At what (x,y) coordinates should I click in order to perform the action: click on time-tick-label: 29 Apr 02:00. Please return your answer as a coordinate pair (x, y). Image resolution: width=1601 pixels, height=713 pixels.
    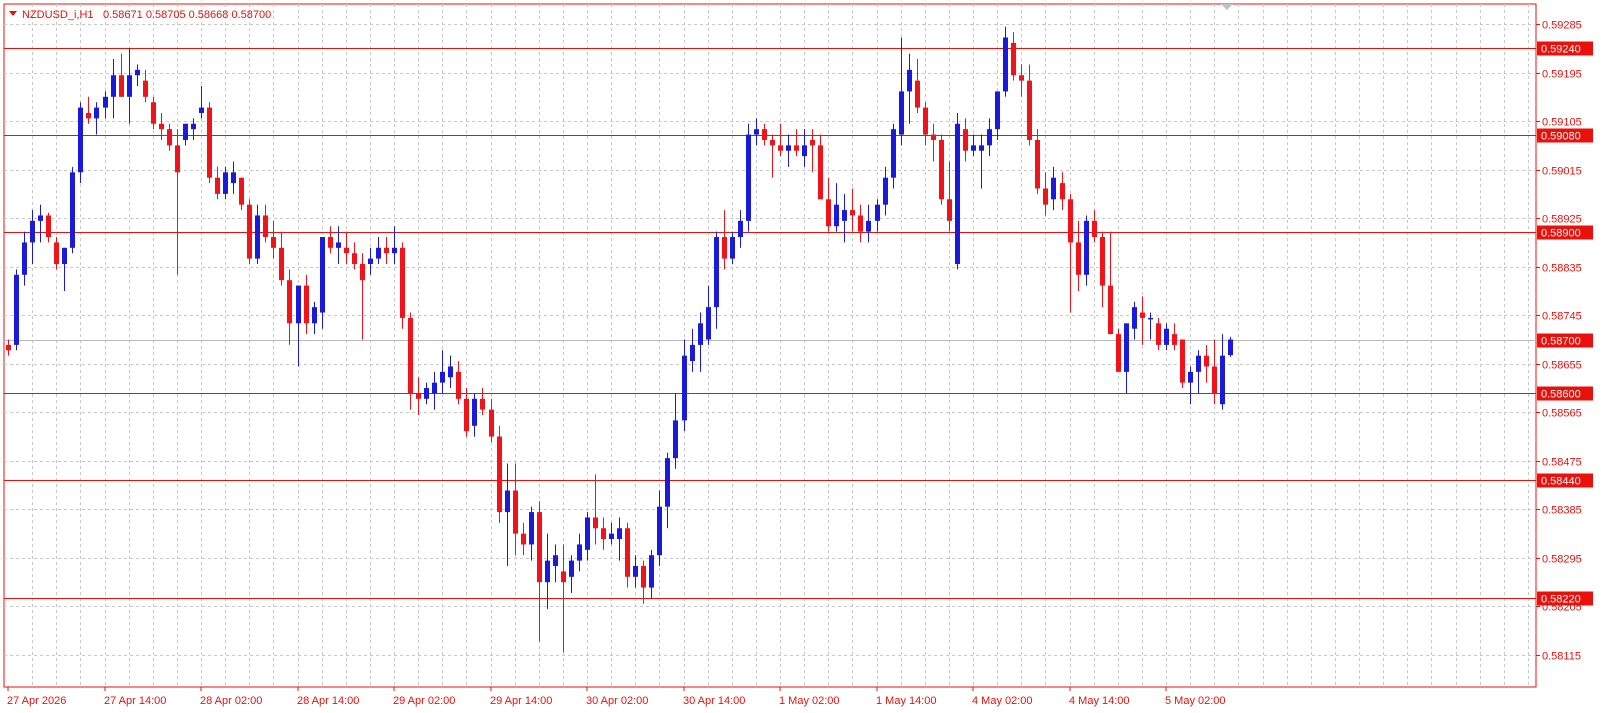
    Looking at the image, I should click on (424, 701).